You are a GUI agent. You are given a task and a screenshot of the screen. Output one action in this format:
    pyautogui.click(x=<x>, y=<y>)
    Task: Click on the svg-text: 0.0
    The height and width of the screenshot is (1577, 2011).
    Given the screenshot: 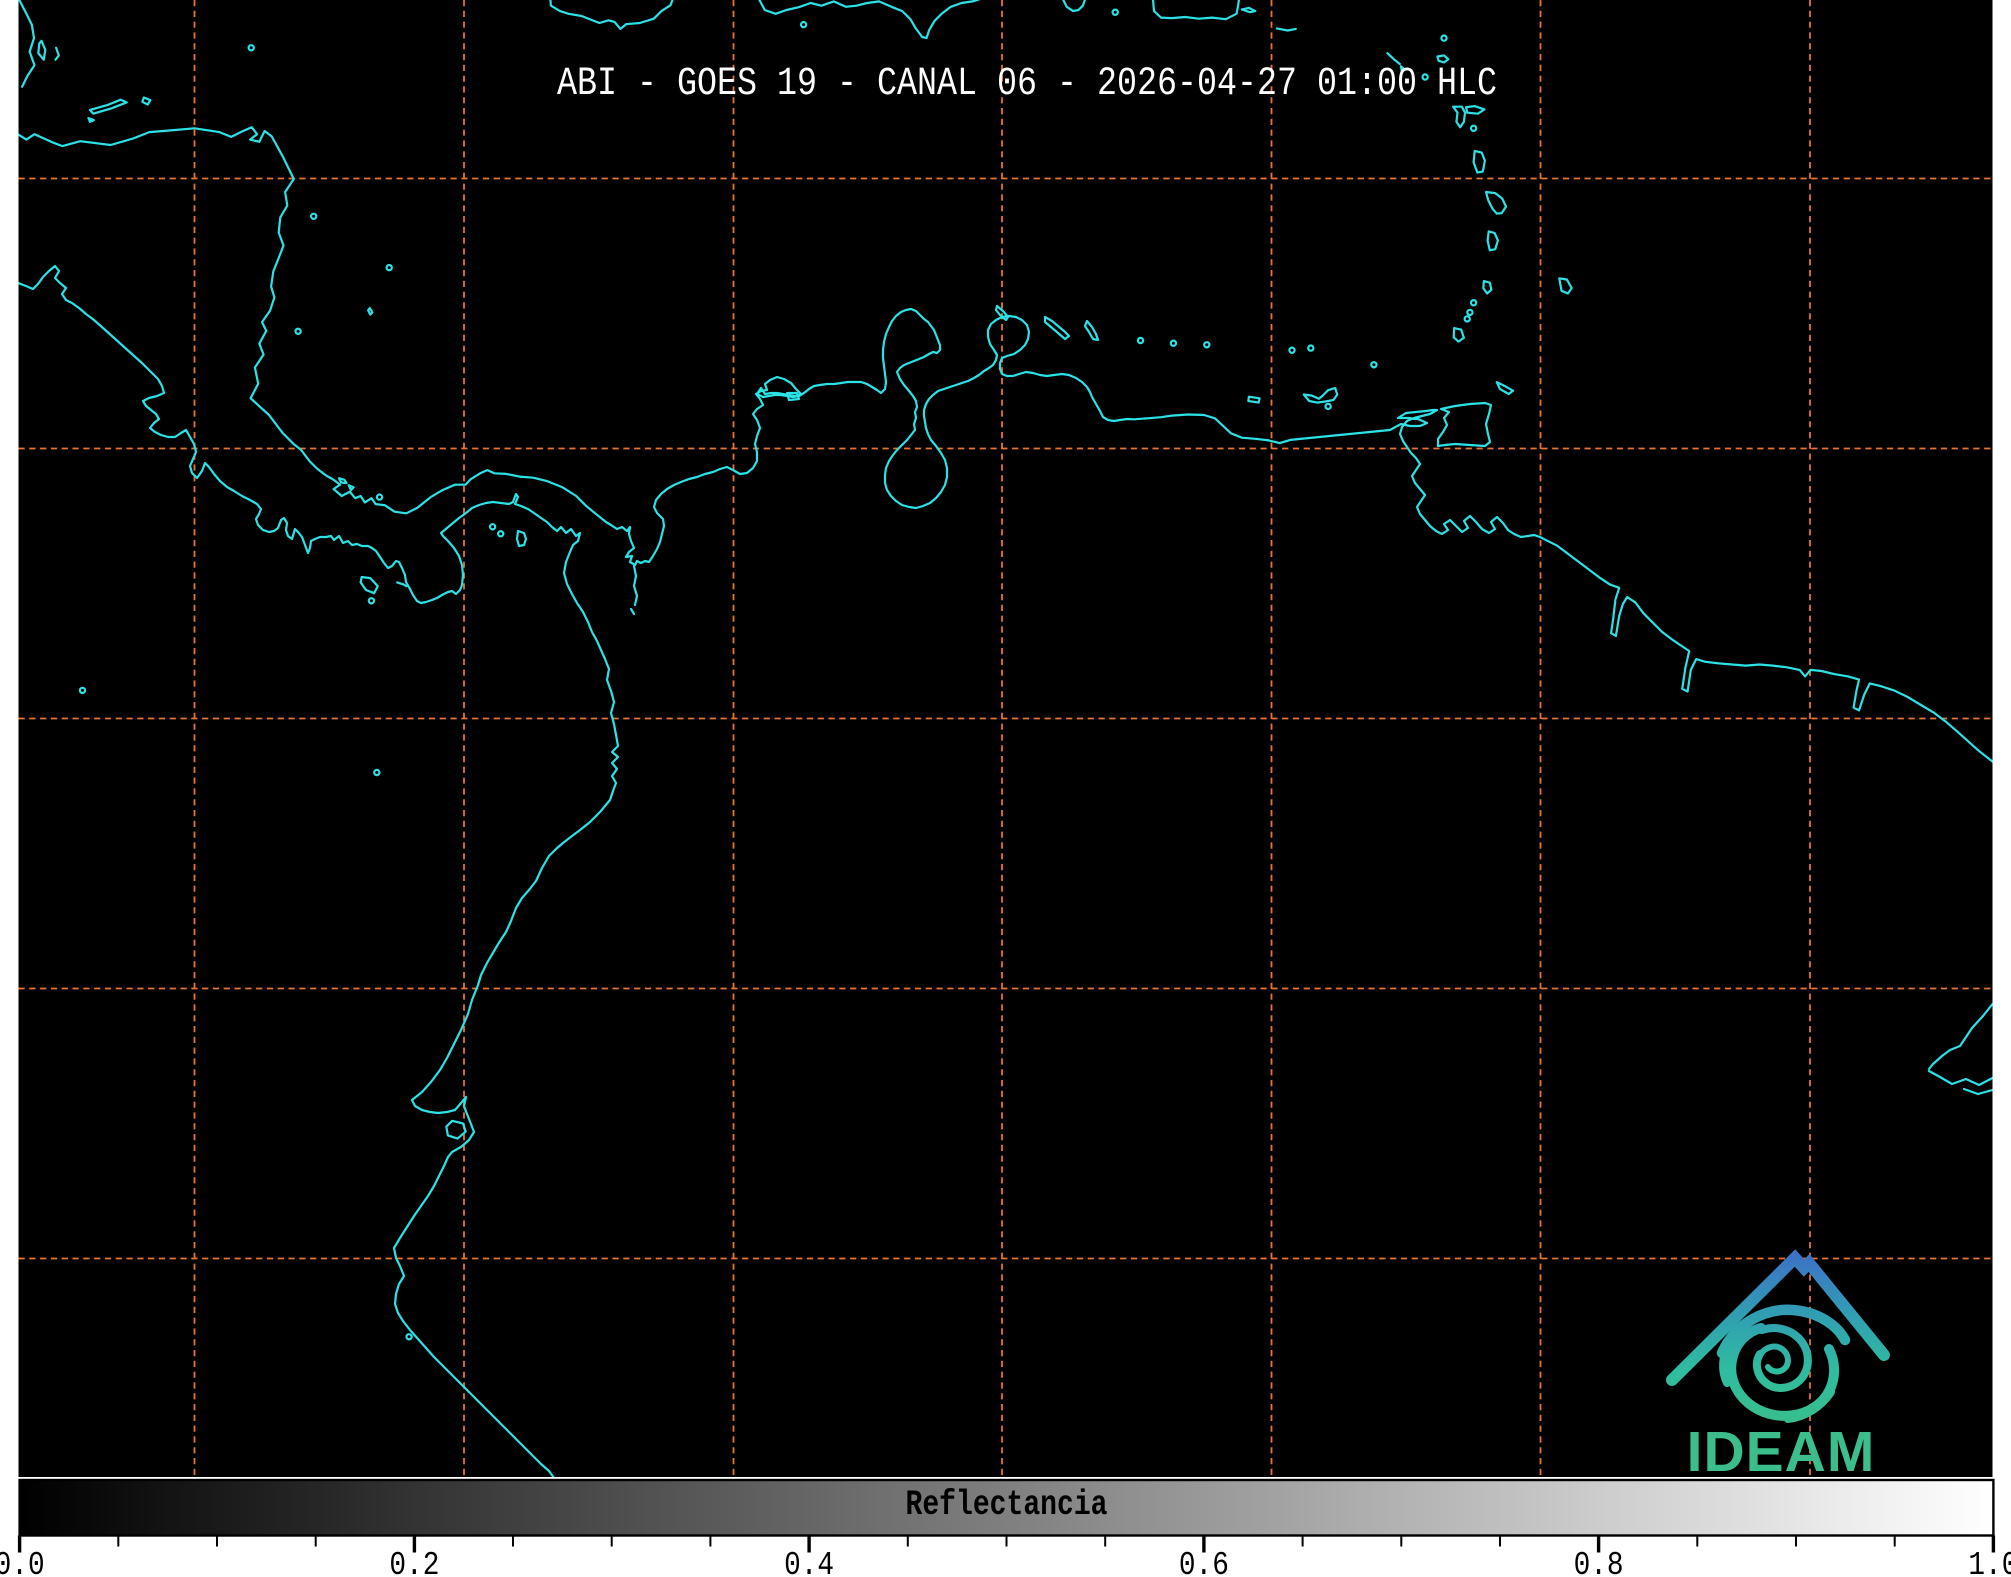 What is the action you would take?
    pyautogui.click(x=22, y=1562)
    